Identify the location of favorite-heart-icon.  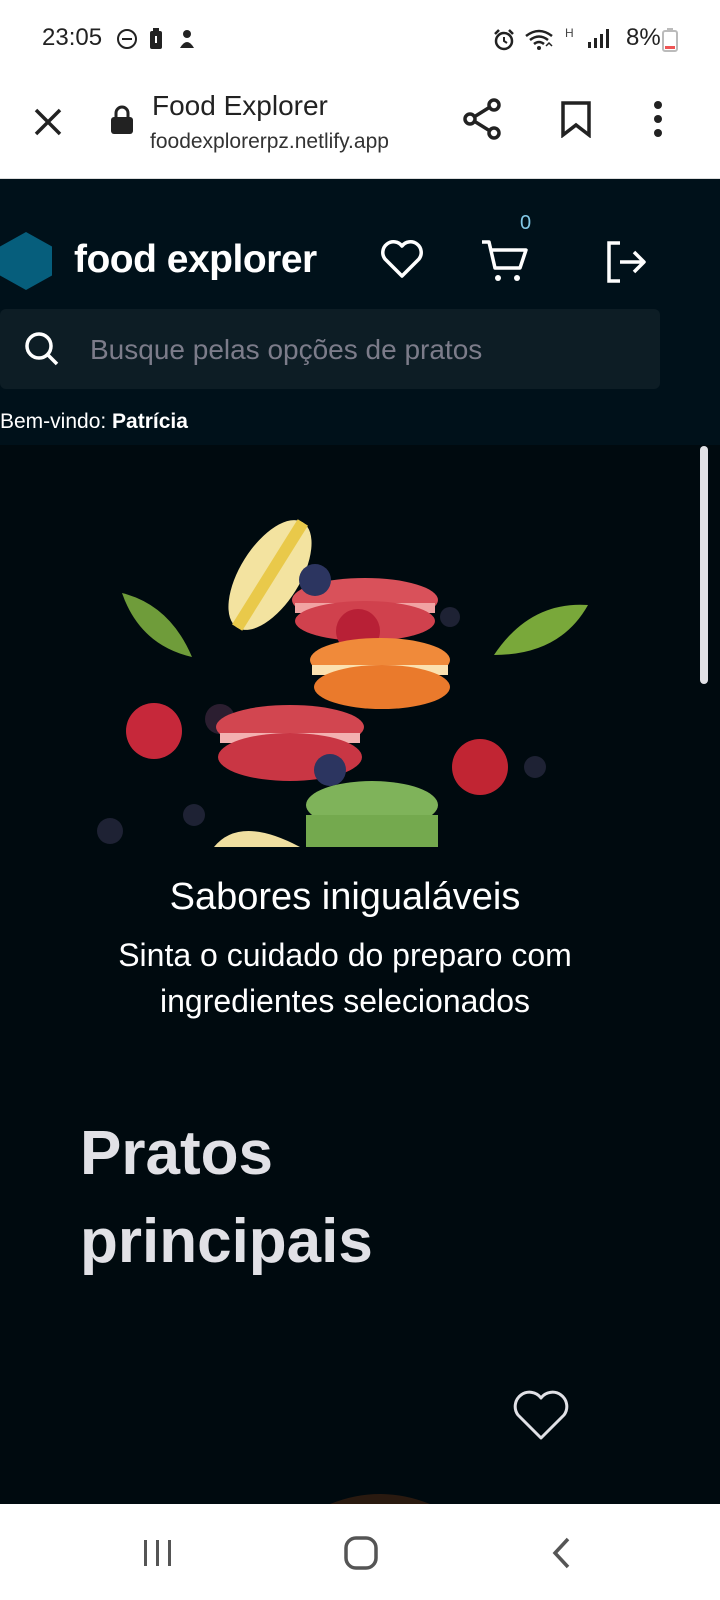
(541, 1416).